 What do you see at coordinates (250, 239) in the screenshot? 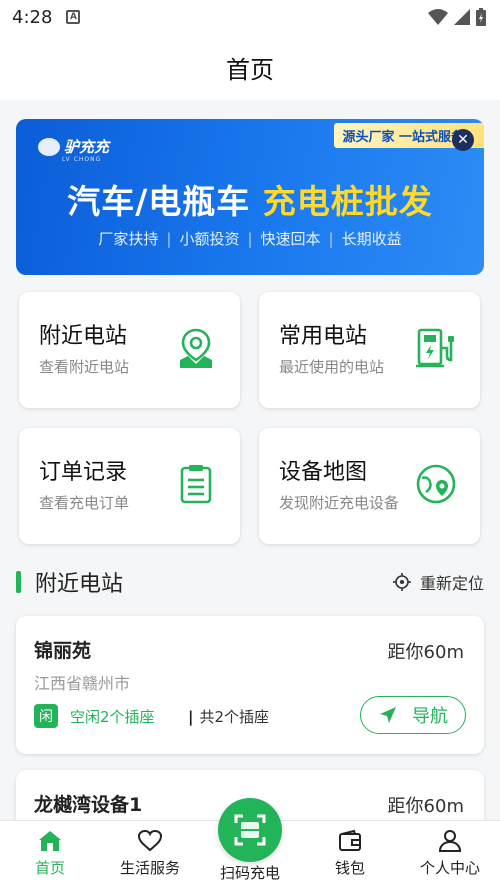
I see `banner-points: 厂家扶持 | 小额投资 | 快速回本 | 长期收益` at bounding box center [250, 239].